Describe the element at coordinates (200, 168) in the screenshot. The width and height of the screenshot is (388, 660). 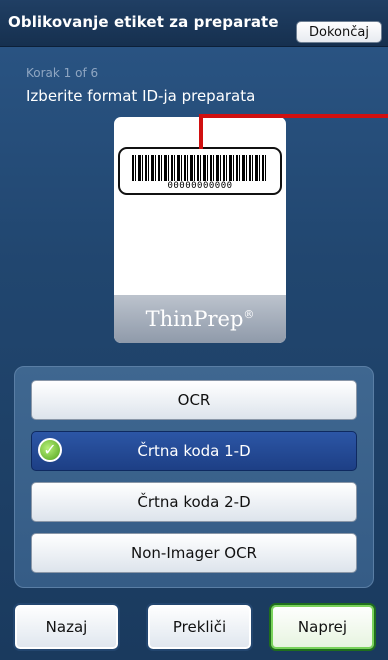
I see `barcode-icon` at that location.